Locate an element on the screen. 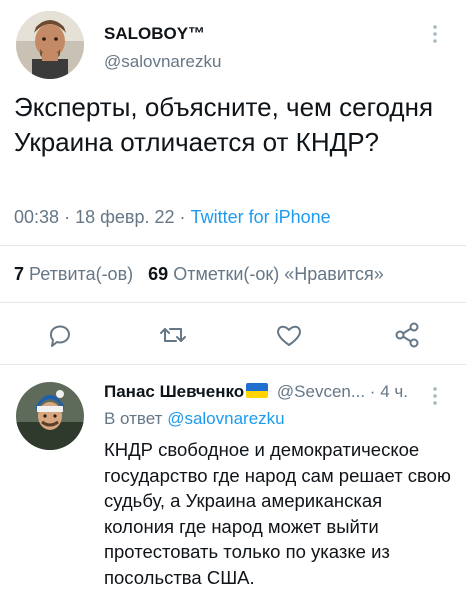  reply-more-options-icon is located at coordinates (435, 397).